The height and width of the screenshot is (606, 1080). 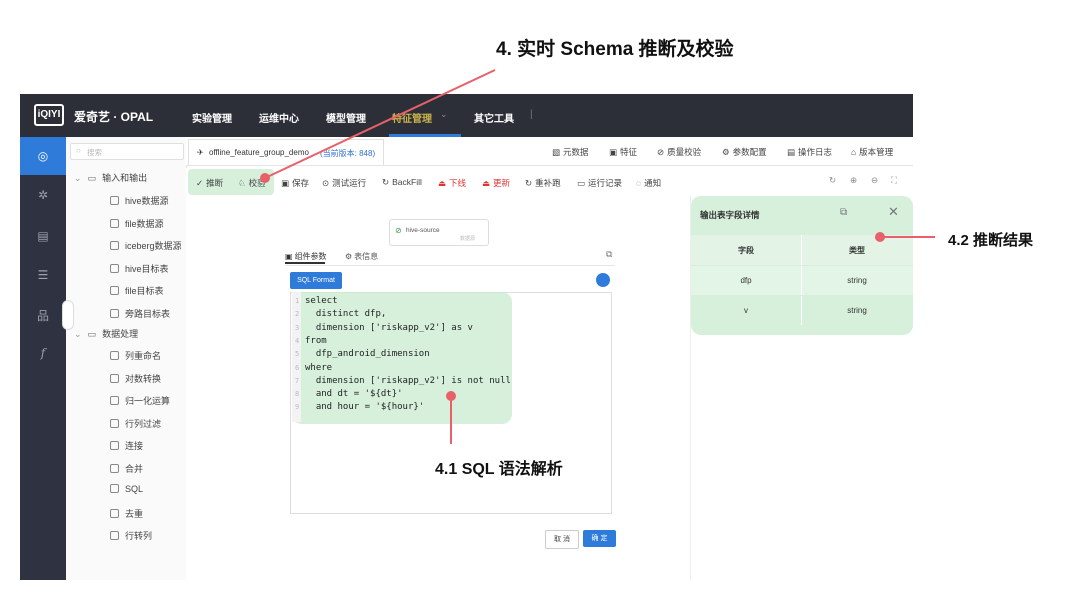 I want to click on annotation-infer-result: 4.2 推断结果, so click(x=991, y=240).